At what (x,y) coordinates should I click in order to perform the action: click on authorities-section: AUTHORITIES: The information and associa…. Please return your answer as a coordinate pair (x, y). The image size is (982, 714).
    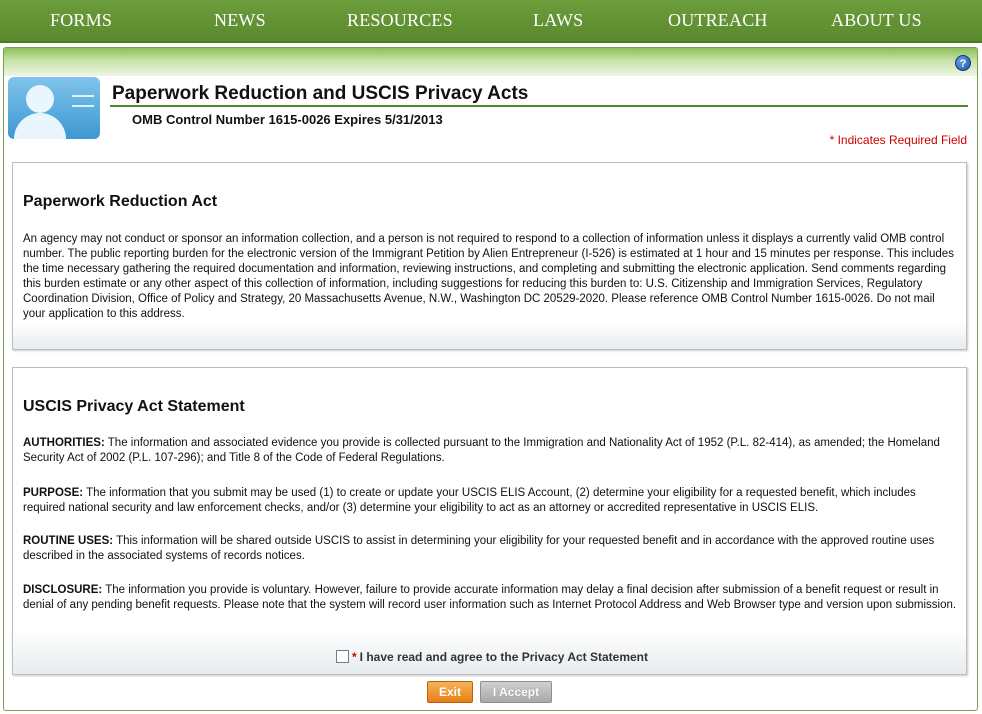
    Looking at the image, I should click on (490, 451).